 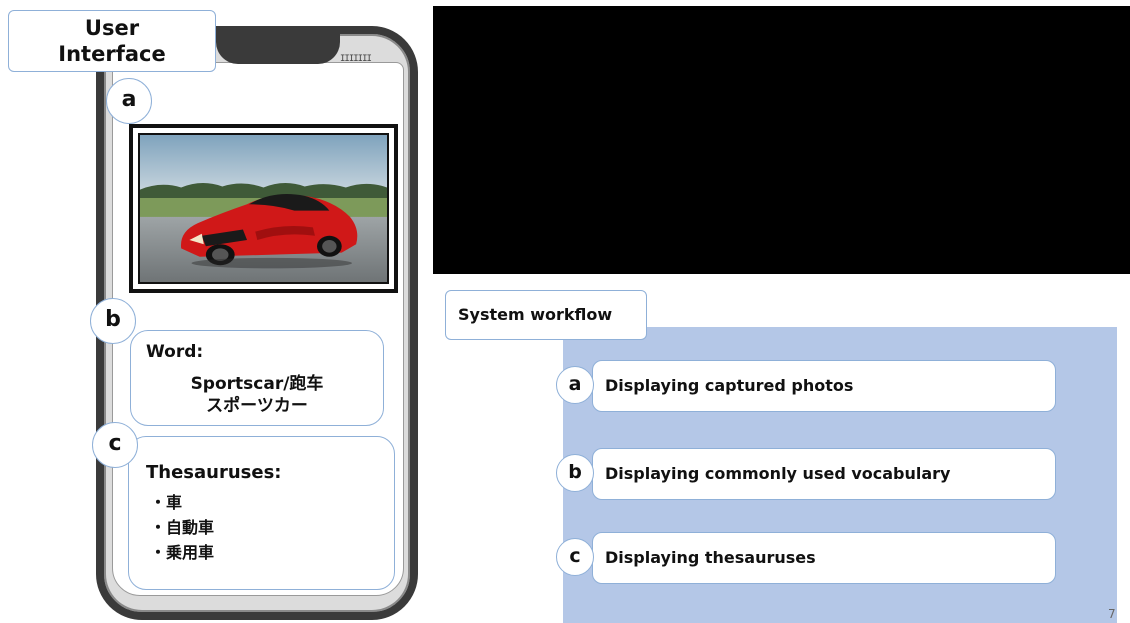 What do you see at coordinates (356, 59) in the screenshot?
I see `signal-indicator-icon: IIIIIII` at bounding box center [356, 59].